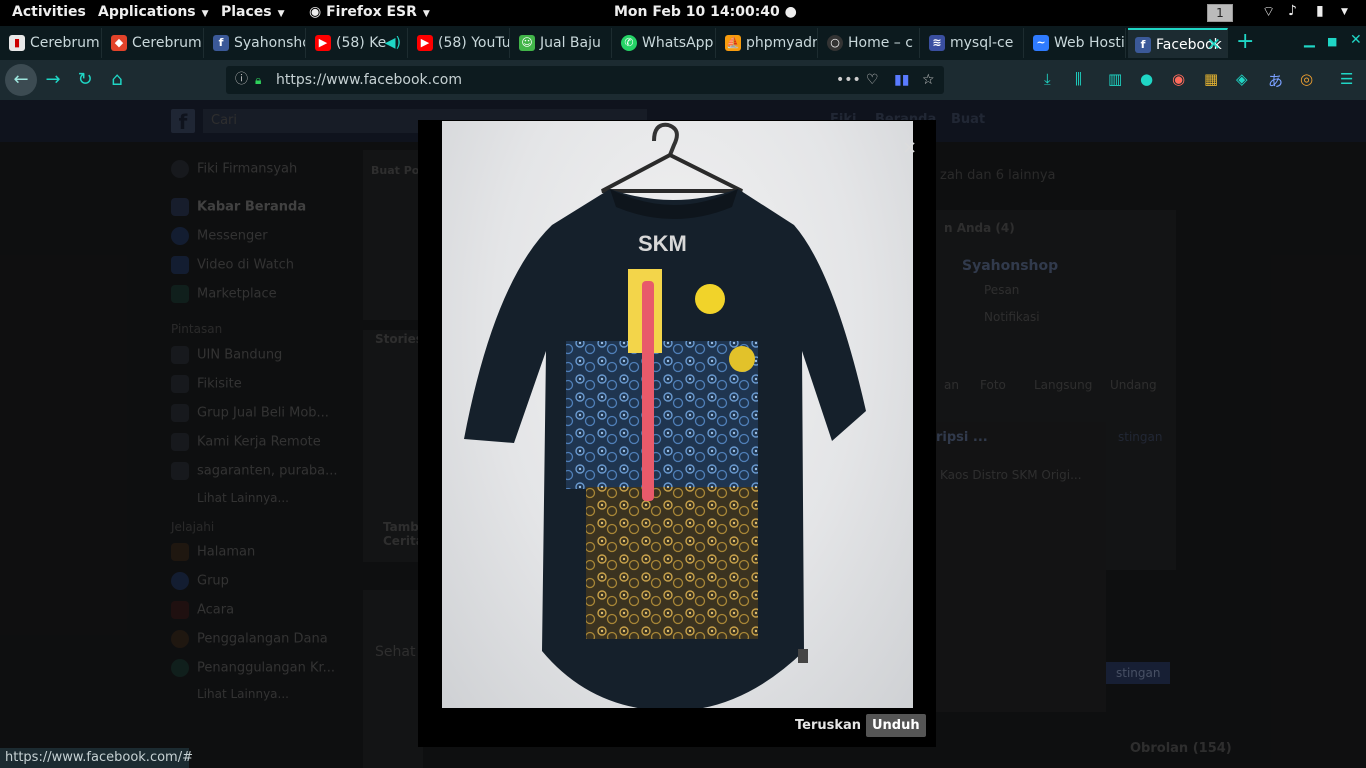  I want to click on library-icon: ⫼, so click(1078, 79).